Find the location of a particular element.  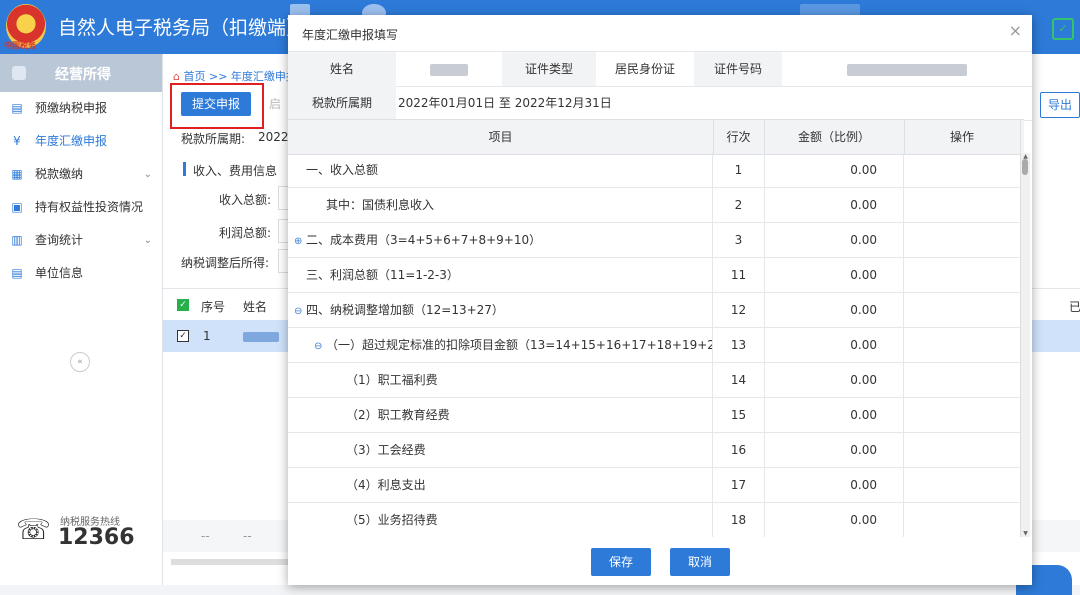

row-item: （3）工会经费 is located at coordinates (500, 450).